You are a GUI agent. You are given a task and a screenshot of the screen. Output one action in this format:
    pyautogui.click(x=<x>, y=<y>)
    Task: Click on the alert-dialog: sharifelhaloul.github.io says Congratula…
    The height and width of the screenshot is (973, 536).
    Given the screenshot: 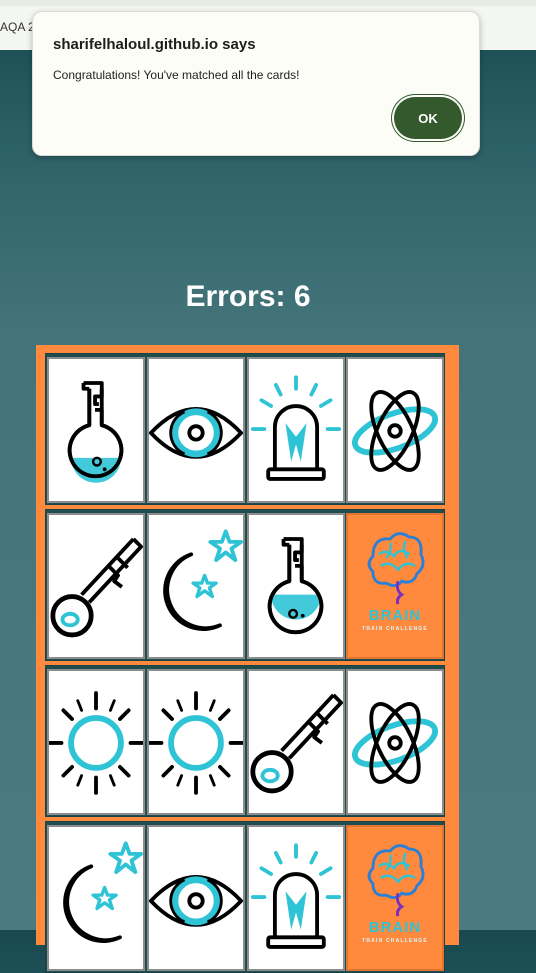 What is the action you would take?
    pyautogui.click(x=256, y=83)
    